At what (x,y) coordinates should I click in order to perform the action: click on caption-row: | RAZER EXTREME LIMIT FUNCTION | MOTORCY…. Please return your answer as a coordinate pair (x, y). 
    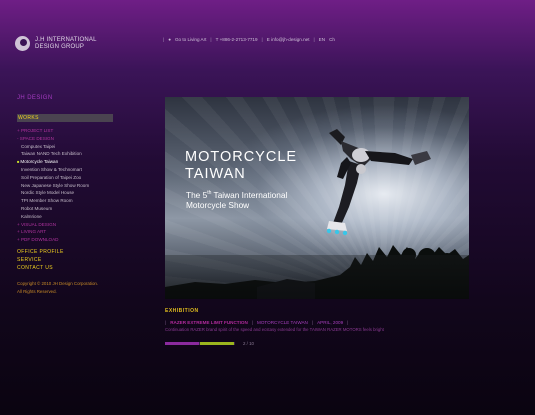
    Looking at the image, I should click on (256, 322).